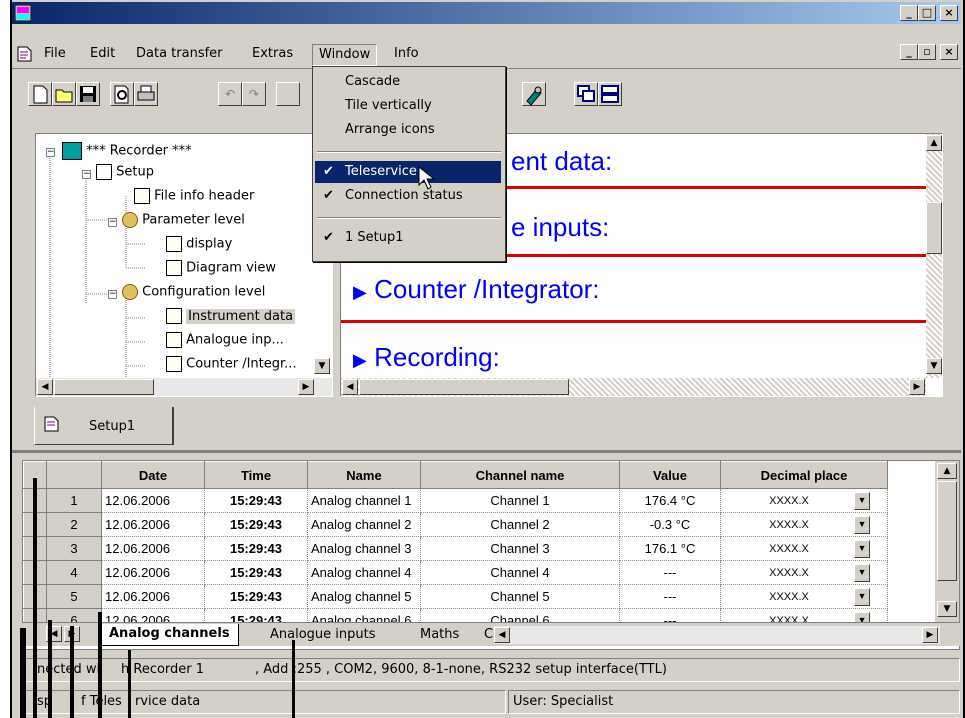 This screenshot has height=718, width=965. What do you see at coordinates (670, 548) in the screenshot?
I see `cell-value: 176.1 °C` at bounding box center [670, 548].